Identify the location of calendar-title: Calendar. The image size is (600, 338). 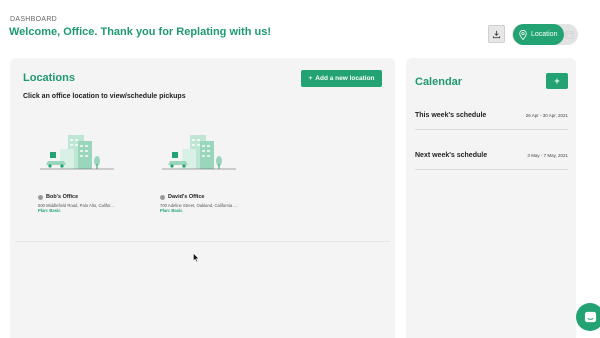
(439, 82).